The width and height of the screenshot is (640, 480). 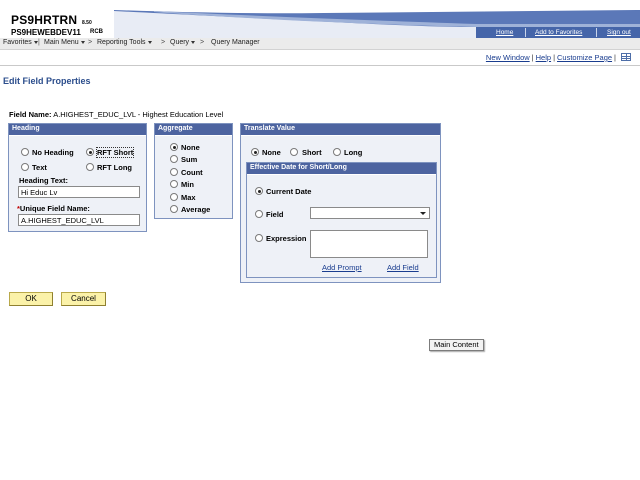 What do you see at coordinates (46, 32) in the screenshot?
I see `database-name: PS9HEWEBDEV11` at bounding box center [46, 32].